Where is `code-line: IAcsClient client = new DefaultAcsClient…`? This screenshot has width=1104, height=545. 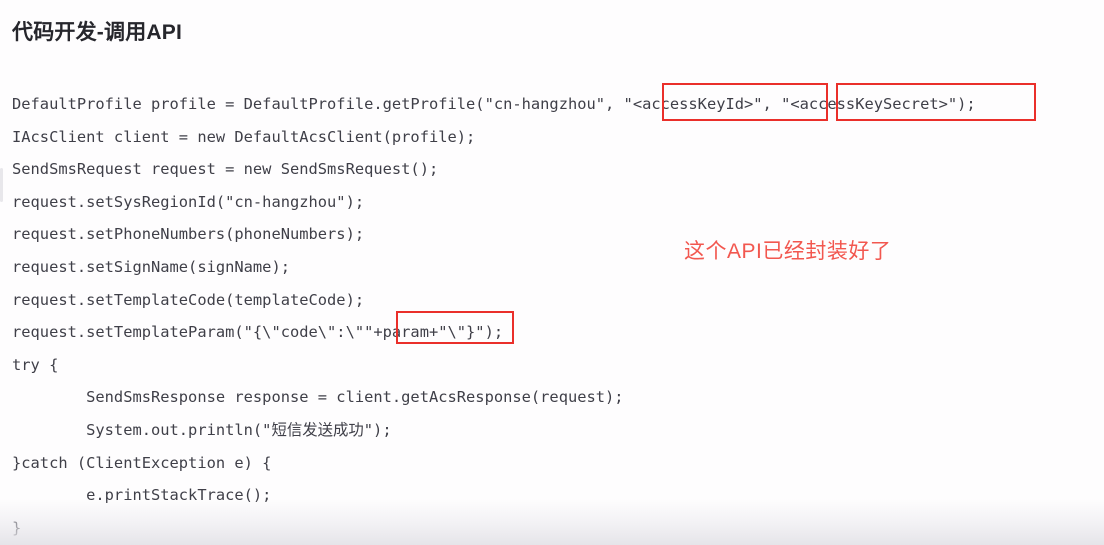 code-line: IAcsClient client = new DefaultAcsClient… is located at coordinates (244, 136).